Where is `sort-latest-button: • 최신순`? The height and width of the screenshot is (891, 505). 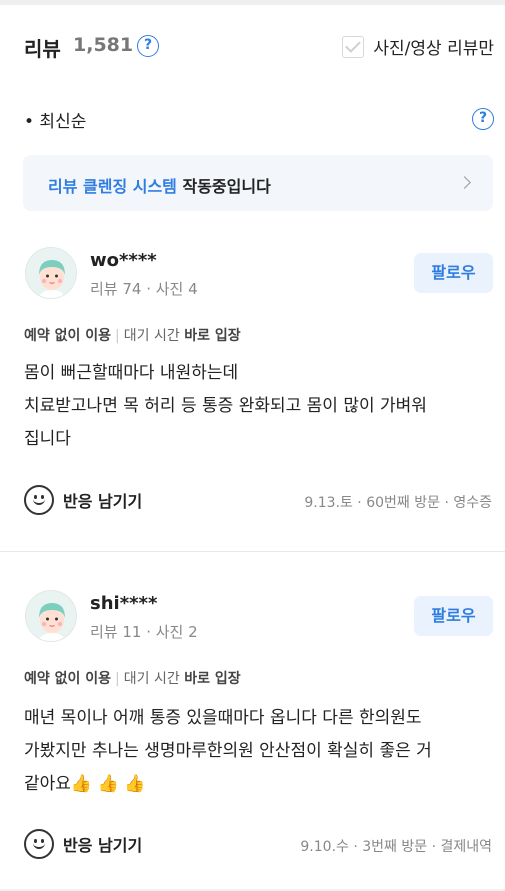
sort-latest-button: • 최신순 is located at coordinates (55, 119).